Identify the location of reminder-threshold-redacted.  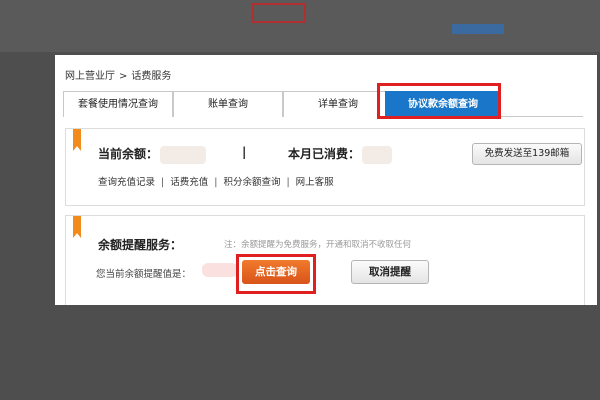
(220, 270).